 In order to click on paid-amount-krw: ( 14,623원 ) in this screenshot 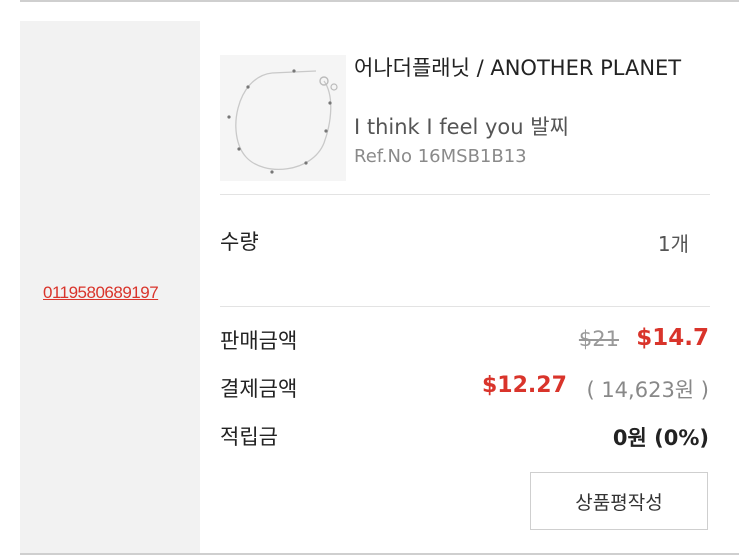, I will do `click(647, 390)`.